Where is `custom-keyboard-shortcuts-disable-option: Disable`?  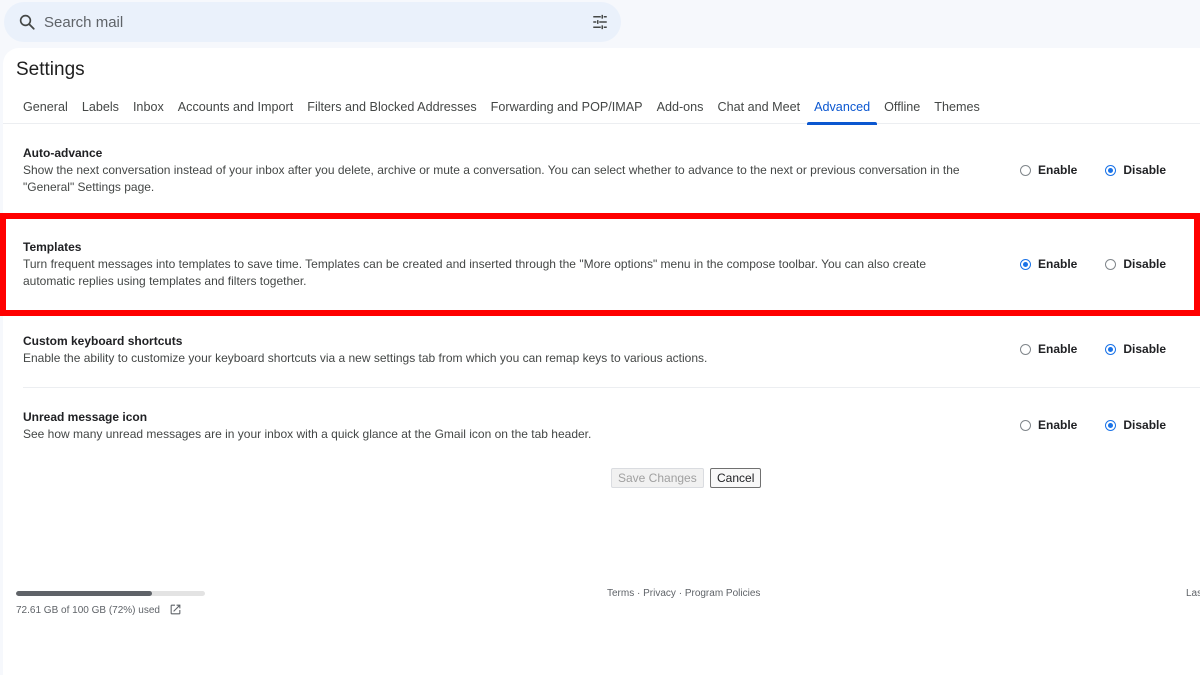
custom-keyboard-shortcuts-disable-option: Disable is located at coordinates (1135, 349).